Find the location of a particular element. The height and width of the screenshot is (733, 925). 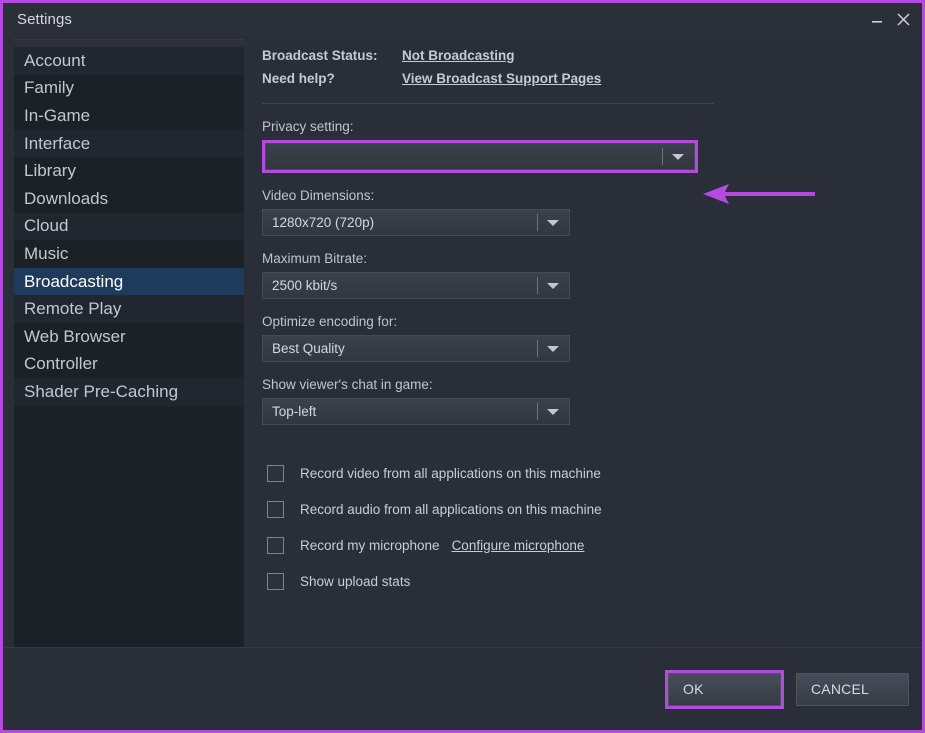

sidebar-item-label: In-Game is located at coordinates (57, 115).